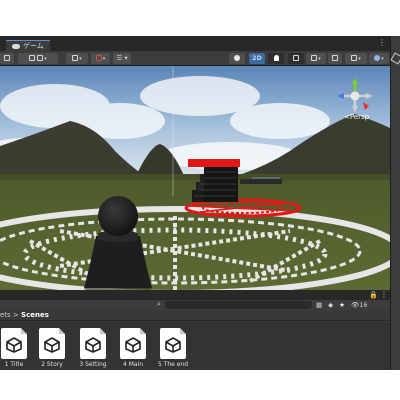 The width and height of the screenshot is (400, 400). I want to click on project-search-input: ⌕, so click(234, 304).